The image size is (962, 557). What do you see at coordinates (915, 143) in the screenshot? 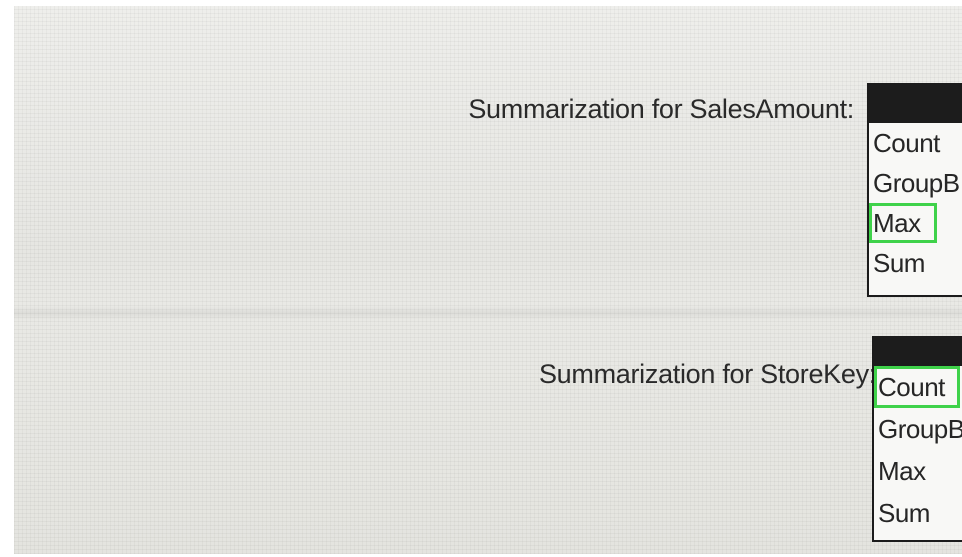
I see `option-count: Count` at bounding box center [915, 143].